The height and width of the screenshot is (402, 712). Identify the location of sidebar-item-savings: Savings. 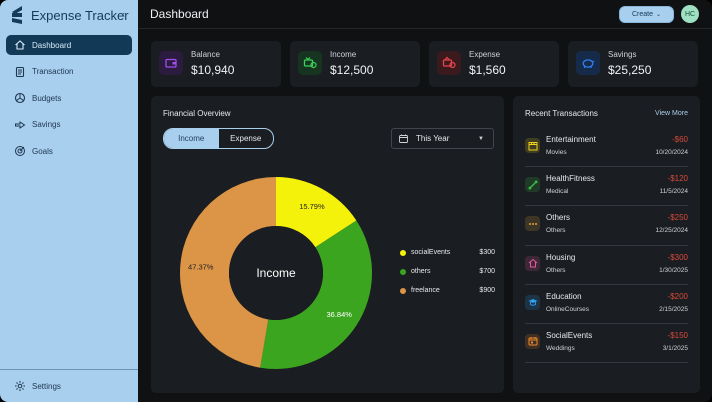
(69, 125).